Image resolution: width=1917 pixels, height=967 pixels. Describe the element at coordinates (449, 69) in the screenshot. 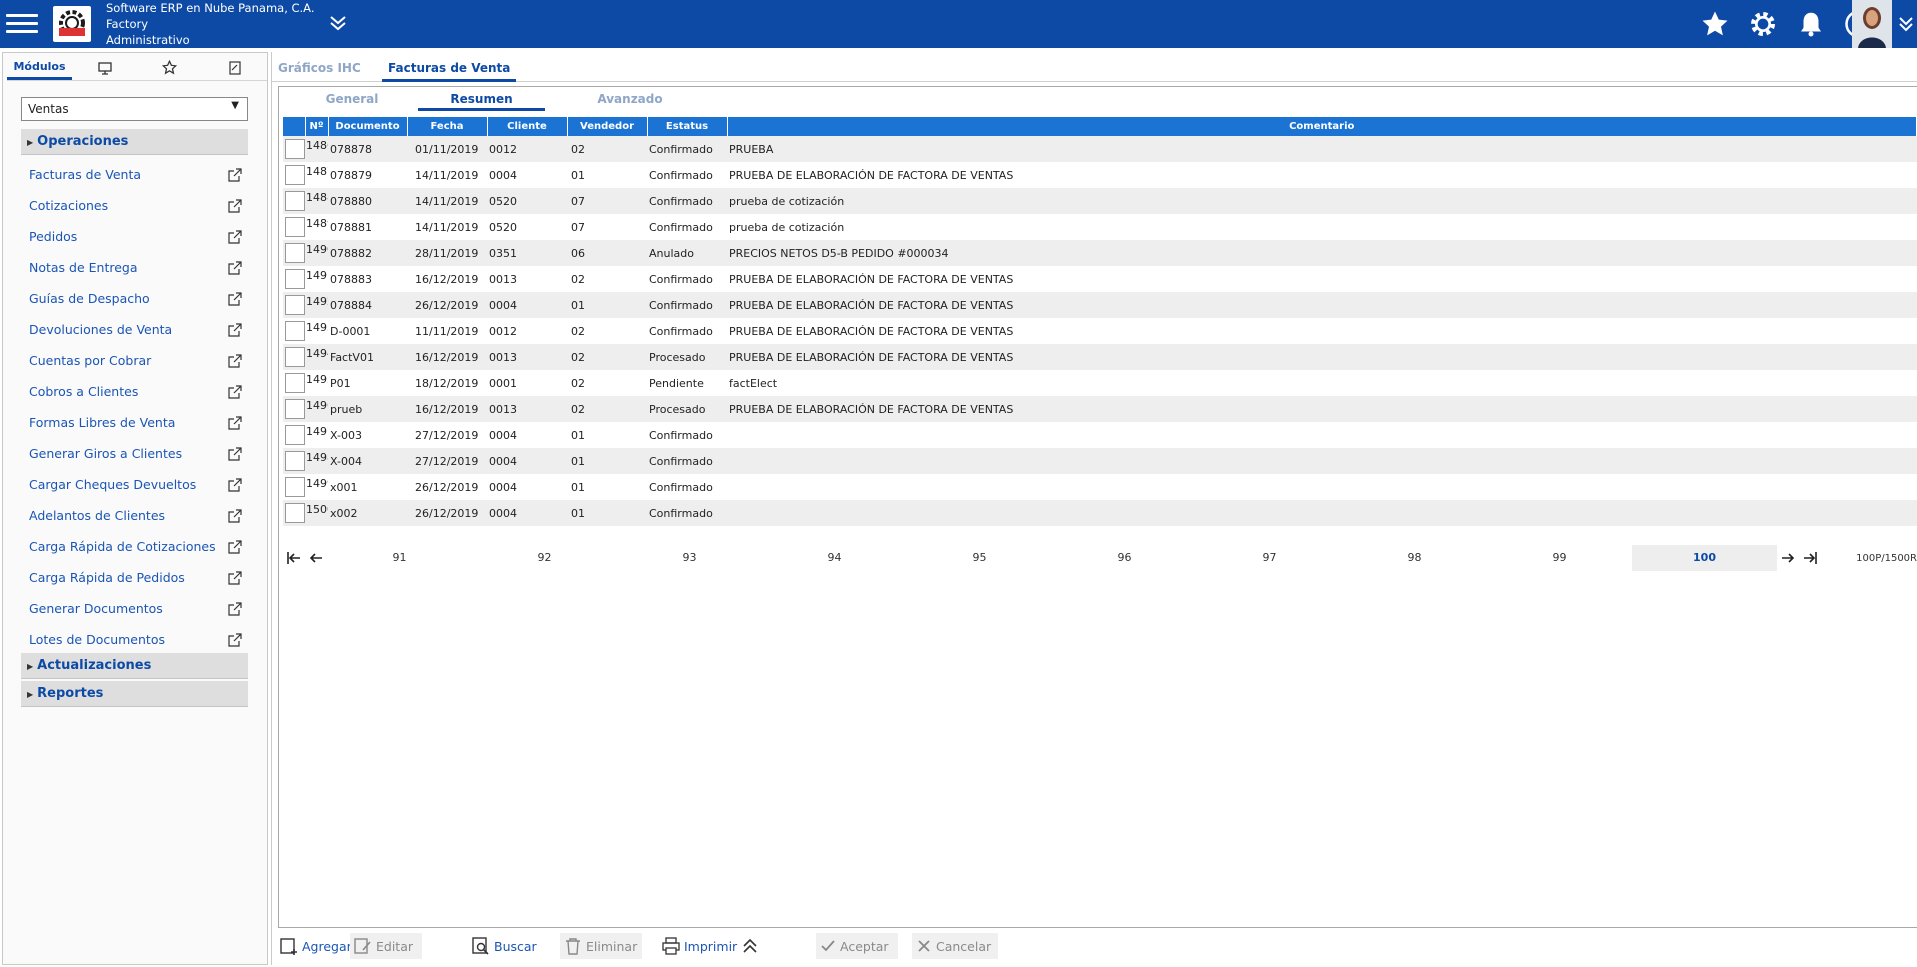

I see `tab-facturas-de-venta: Facturas de Venta` at that location.